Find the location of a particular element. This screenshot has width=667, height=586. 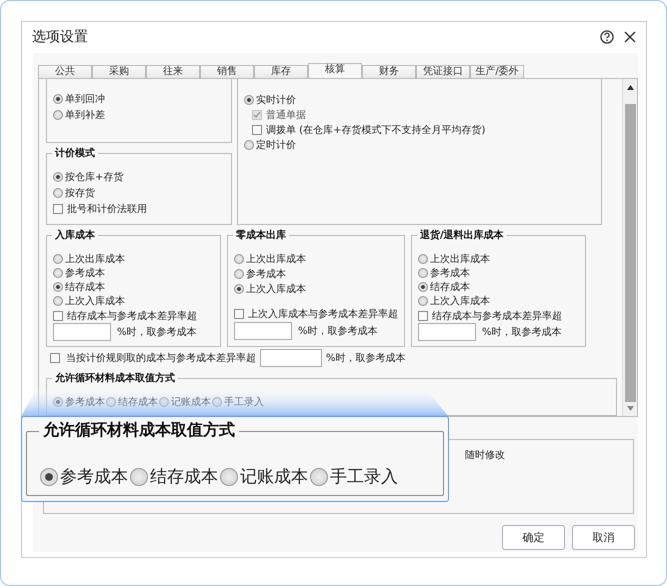

tab: 公共 is located at coordinates (65, 71).